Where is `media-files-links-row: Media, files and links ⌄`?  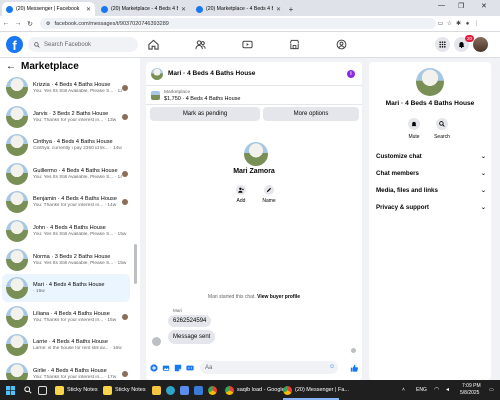
media-files-links-row: Media, files and links ⌄ is located at coordinates (431, 190).